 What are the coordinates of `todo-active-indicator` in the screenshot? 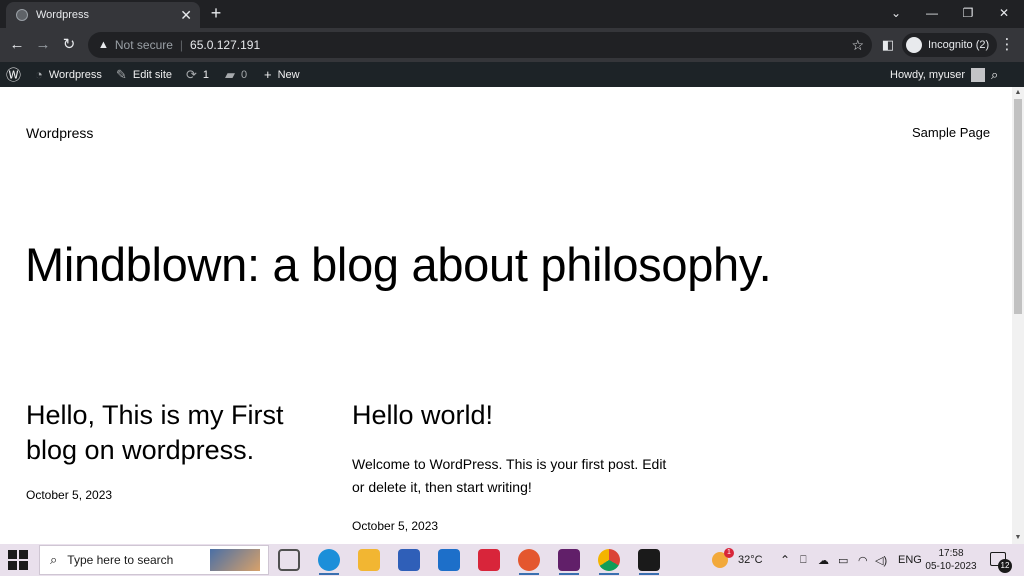 It's located at (529, 574).